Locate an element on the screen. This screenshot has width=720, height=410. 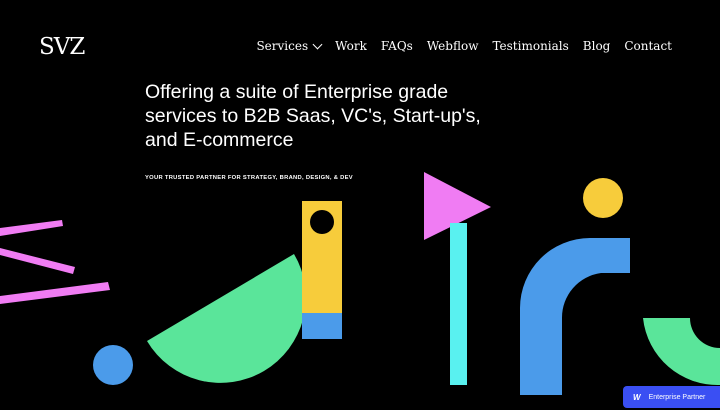
badge-label: Enterprise Partner is located at coordinates (677, 397).